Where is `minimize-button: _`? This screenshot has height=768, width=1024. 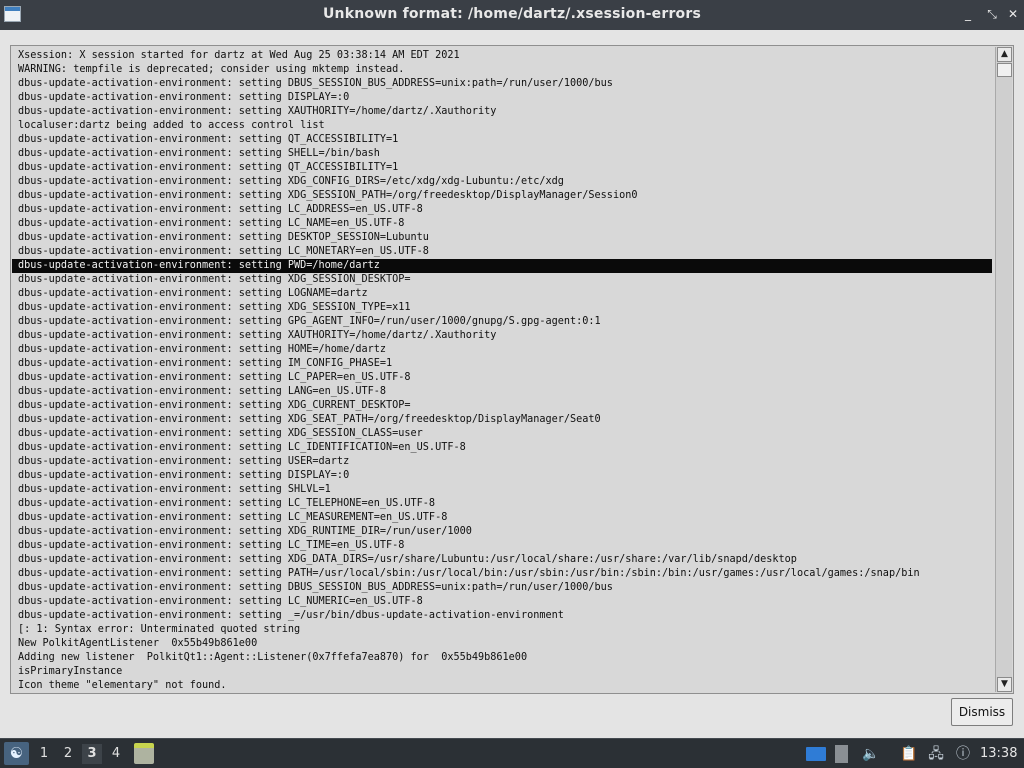 minimize-button: _ is located at coordinates (968, 14).